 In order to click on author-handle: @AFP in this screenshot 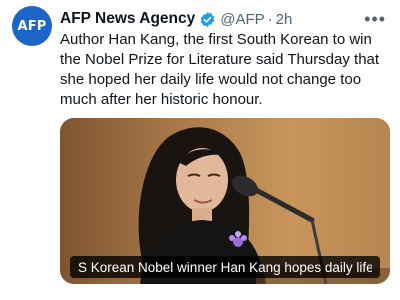, I will do `click(242, 19)`.